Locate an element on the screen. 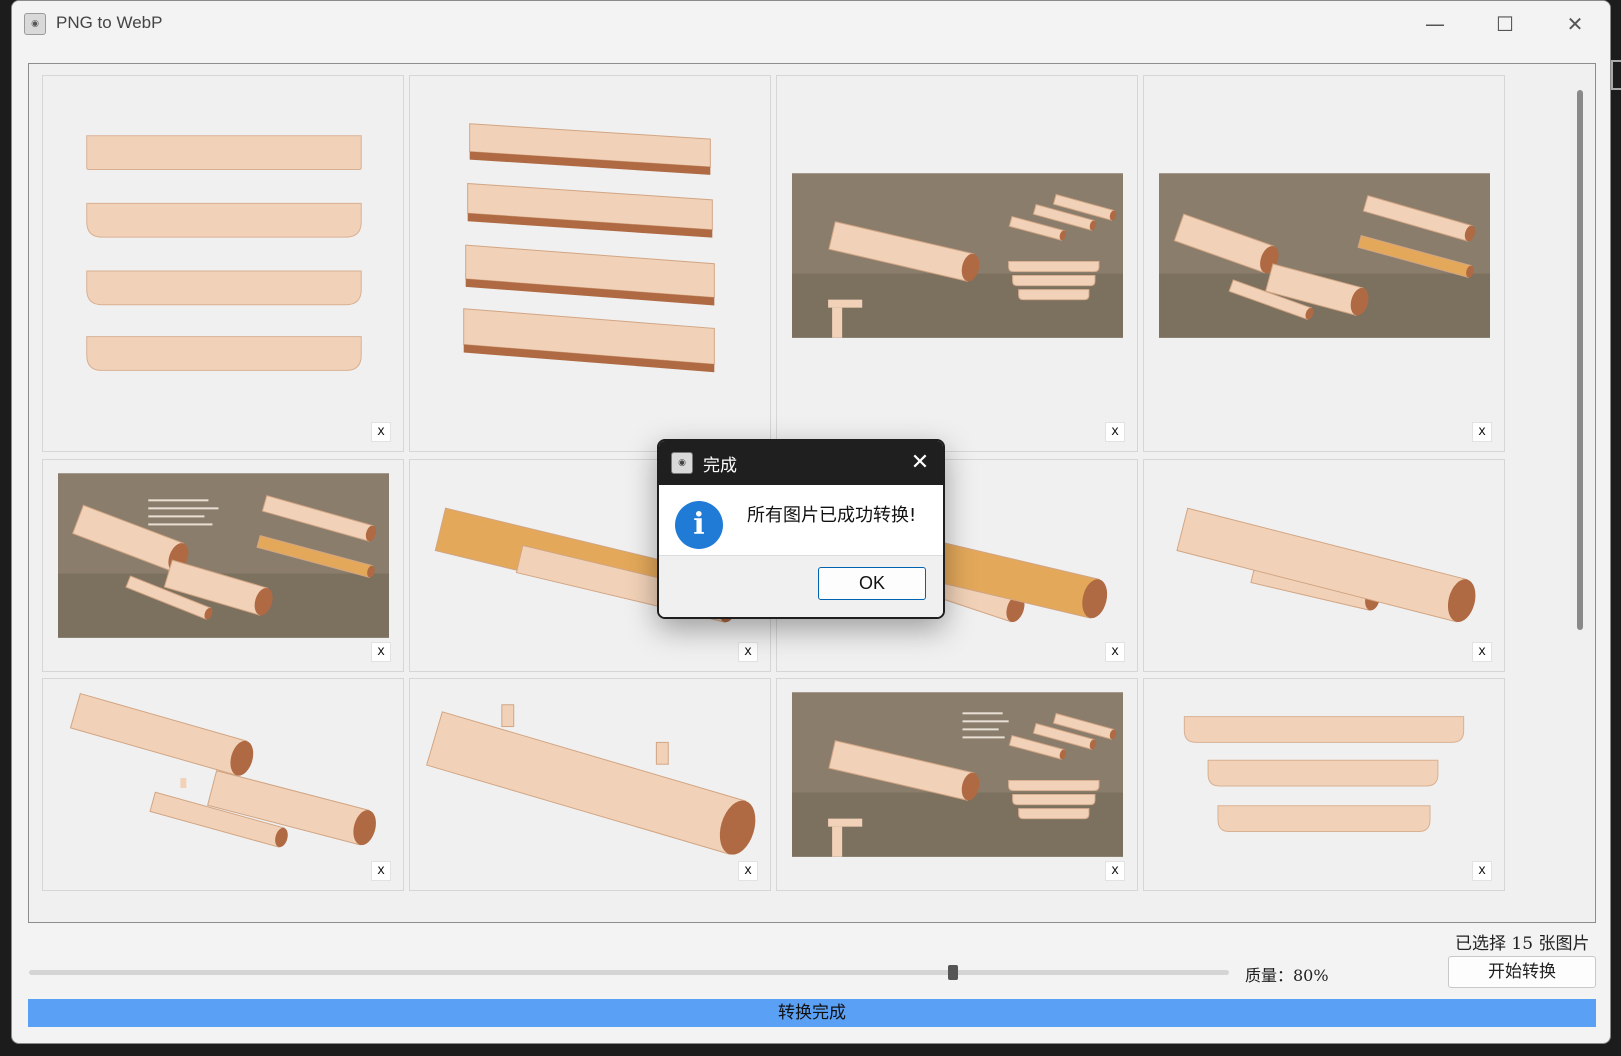  minimize-icon: — is located at coordinates (1435, 24).